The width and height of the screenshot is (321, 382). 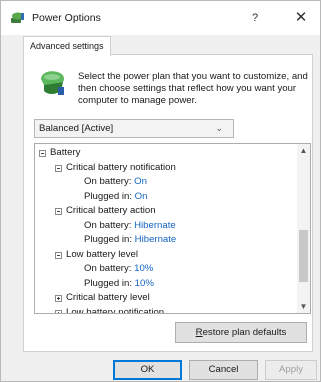 I want to click on tree-row-label: On battery: Hibernate, so click(x=130, y=226).